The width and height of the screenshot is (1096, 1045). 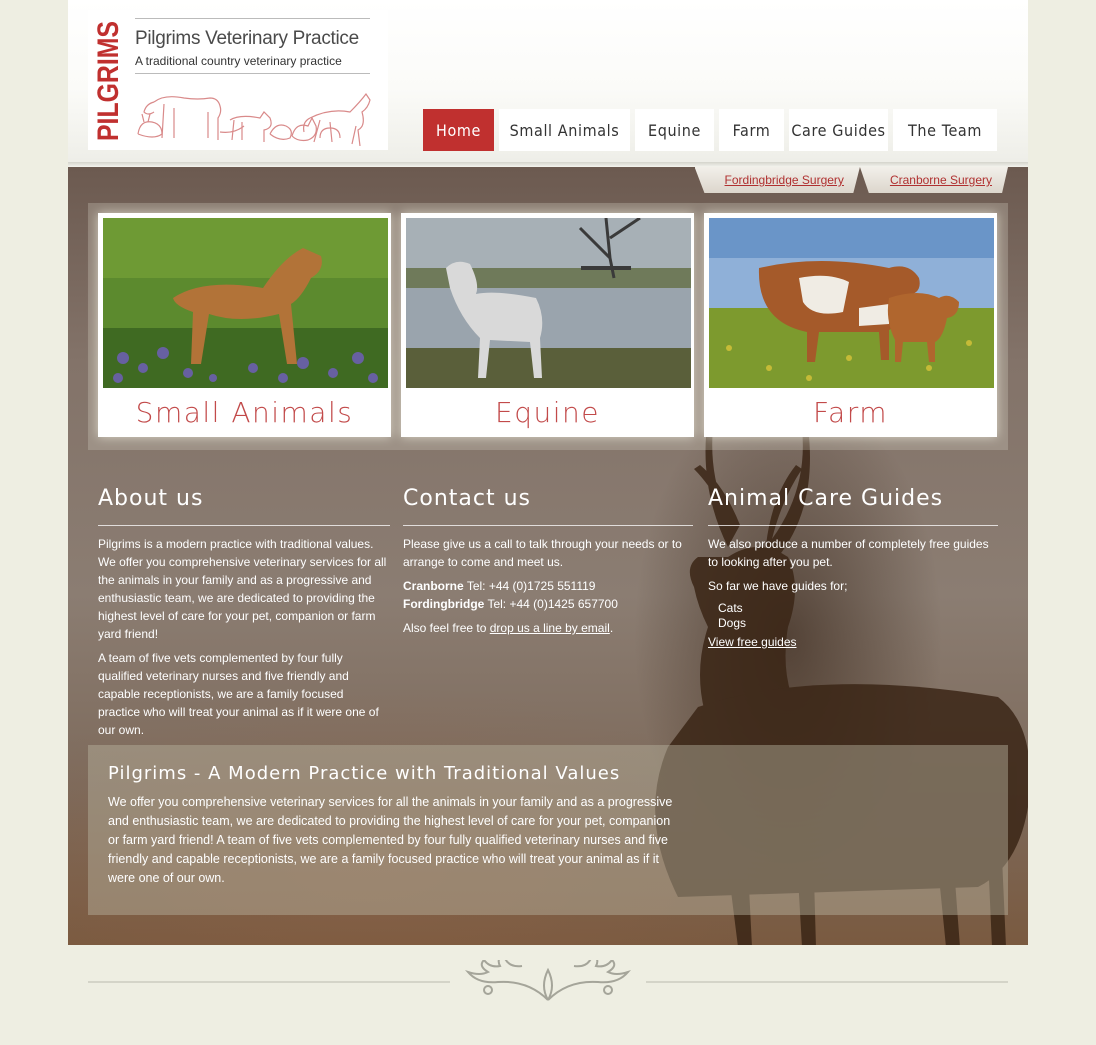 I want to click on tab-cranborne: Cranborne Surgery, so click(x=933, y=180).